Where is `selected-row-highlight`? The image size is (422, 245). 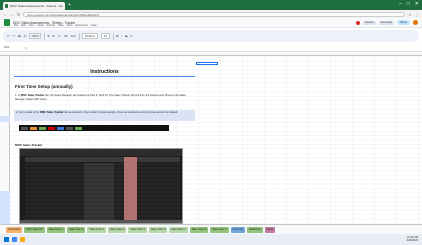
selected-row-highlight is located at coordinates (5, 119).